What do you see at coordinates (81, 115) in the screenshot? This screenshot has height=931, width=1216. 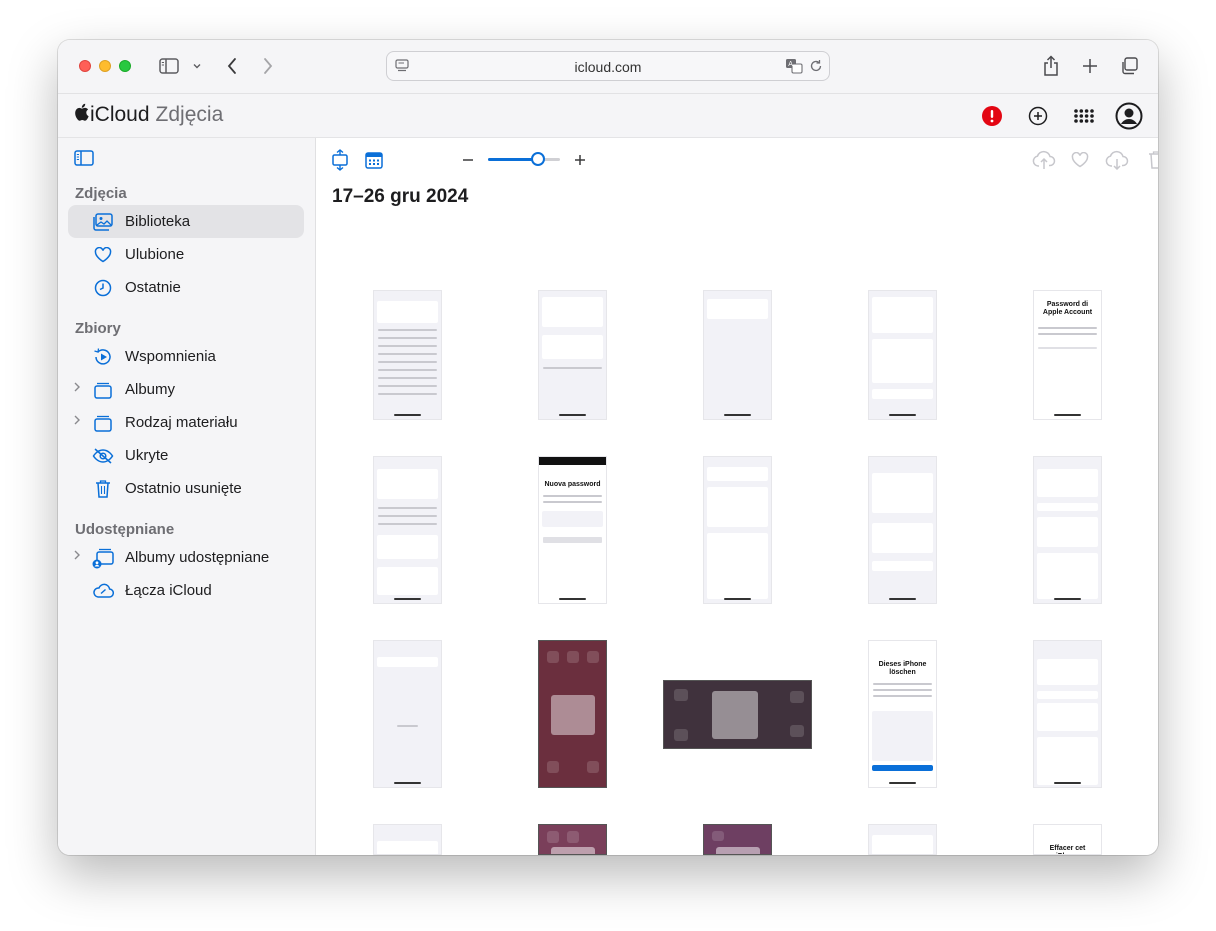 I see `apple-logo-icon` at bounding box center [81, 115].